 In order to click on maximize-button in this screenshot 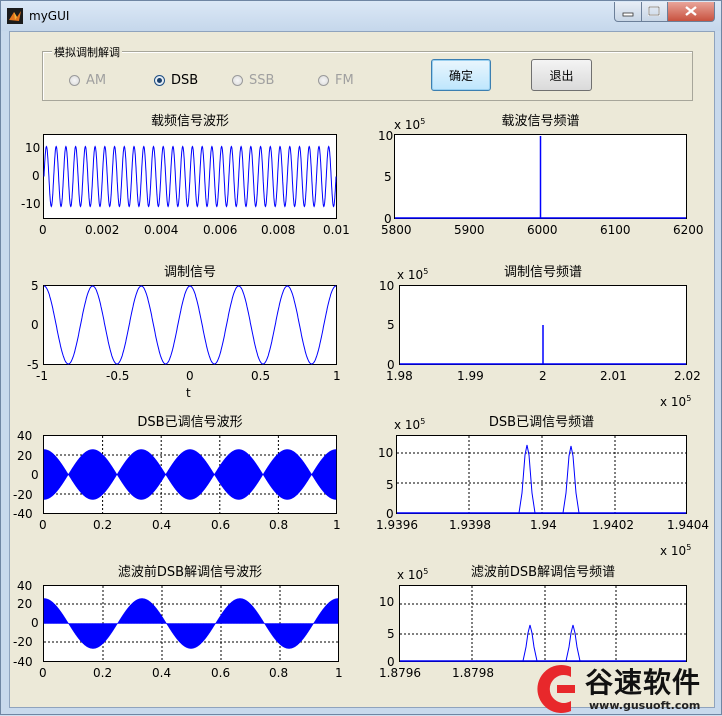, I will do `click(654, 12)`.